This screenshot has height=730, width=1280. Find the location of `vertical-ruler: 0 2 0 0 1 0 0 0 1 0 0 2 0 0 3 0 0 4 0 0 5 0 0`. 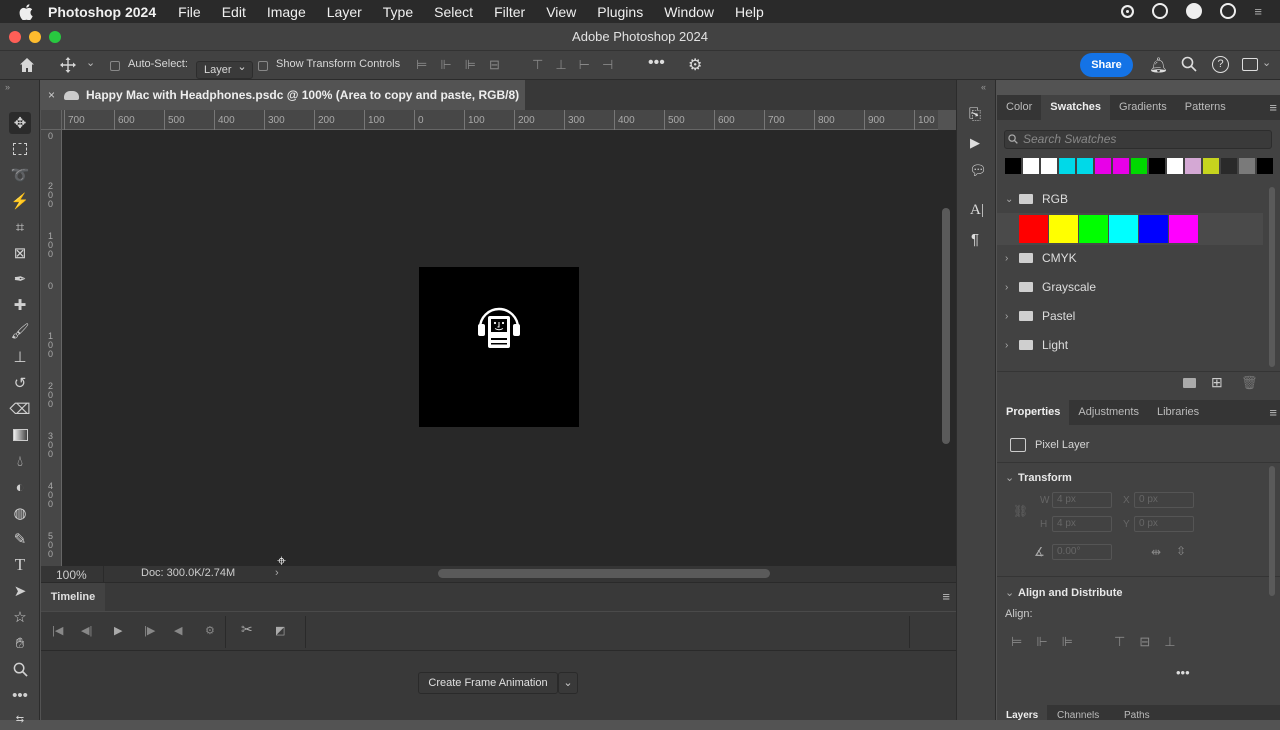

vertical-ruler: 0 2 0 0 1 0 0 0 1 0 0 2 0 0 3 0 0 4 0 0 5 0 0 is located at coordinates (51, 338).